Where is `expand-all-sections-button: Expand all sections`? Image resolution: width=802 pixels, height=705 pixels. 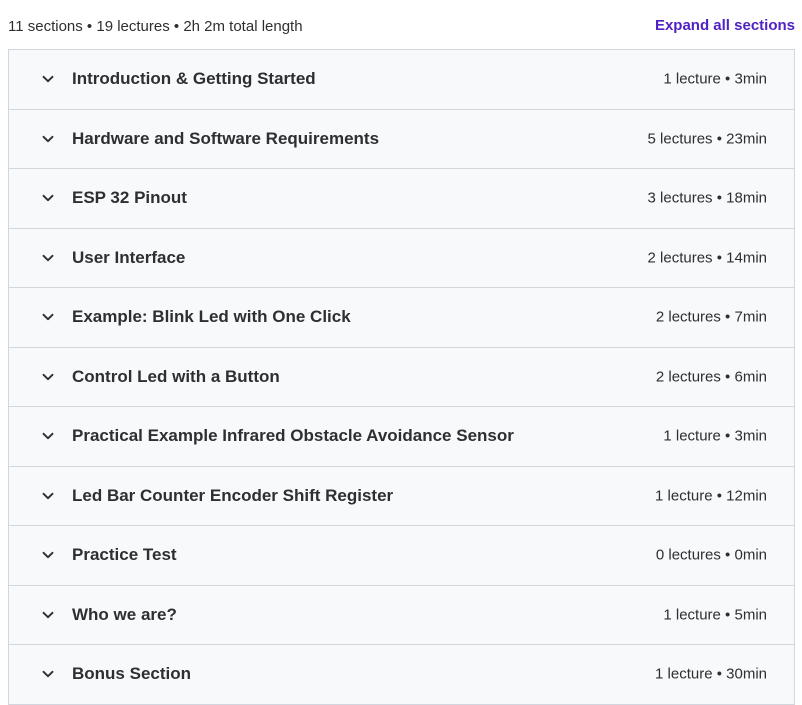
expand-all-sections-button: Expand all sections is located at coordinates (725, 25).